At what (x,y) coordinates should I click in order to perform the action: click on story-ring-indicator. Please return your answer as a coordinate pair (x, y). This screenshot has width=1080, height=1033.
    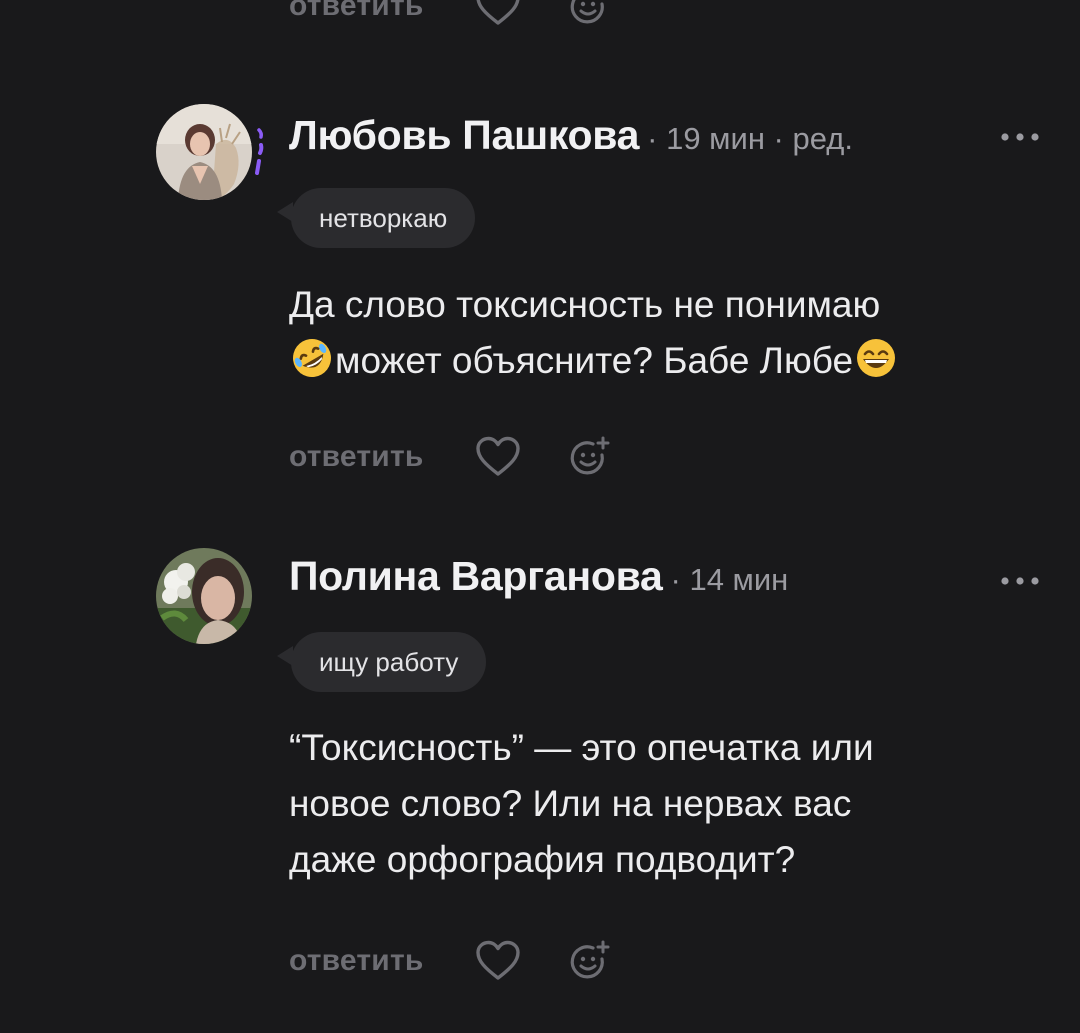
    Looking at the image, I should click on (260, 152).